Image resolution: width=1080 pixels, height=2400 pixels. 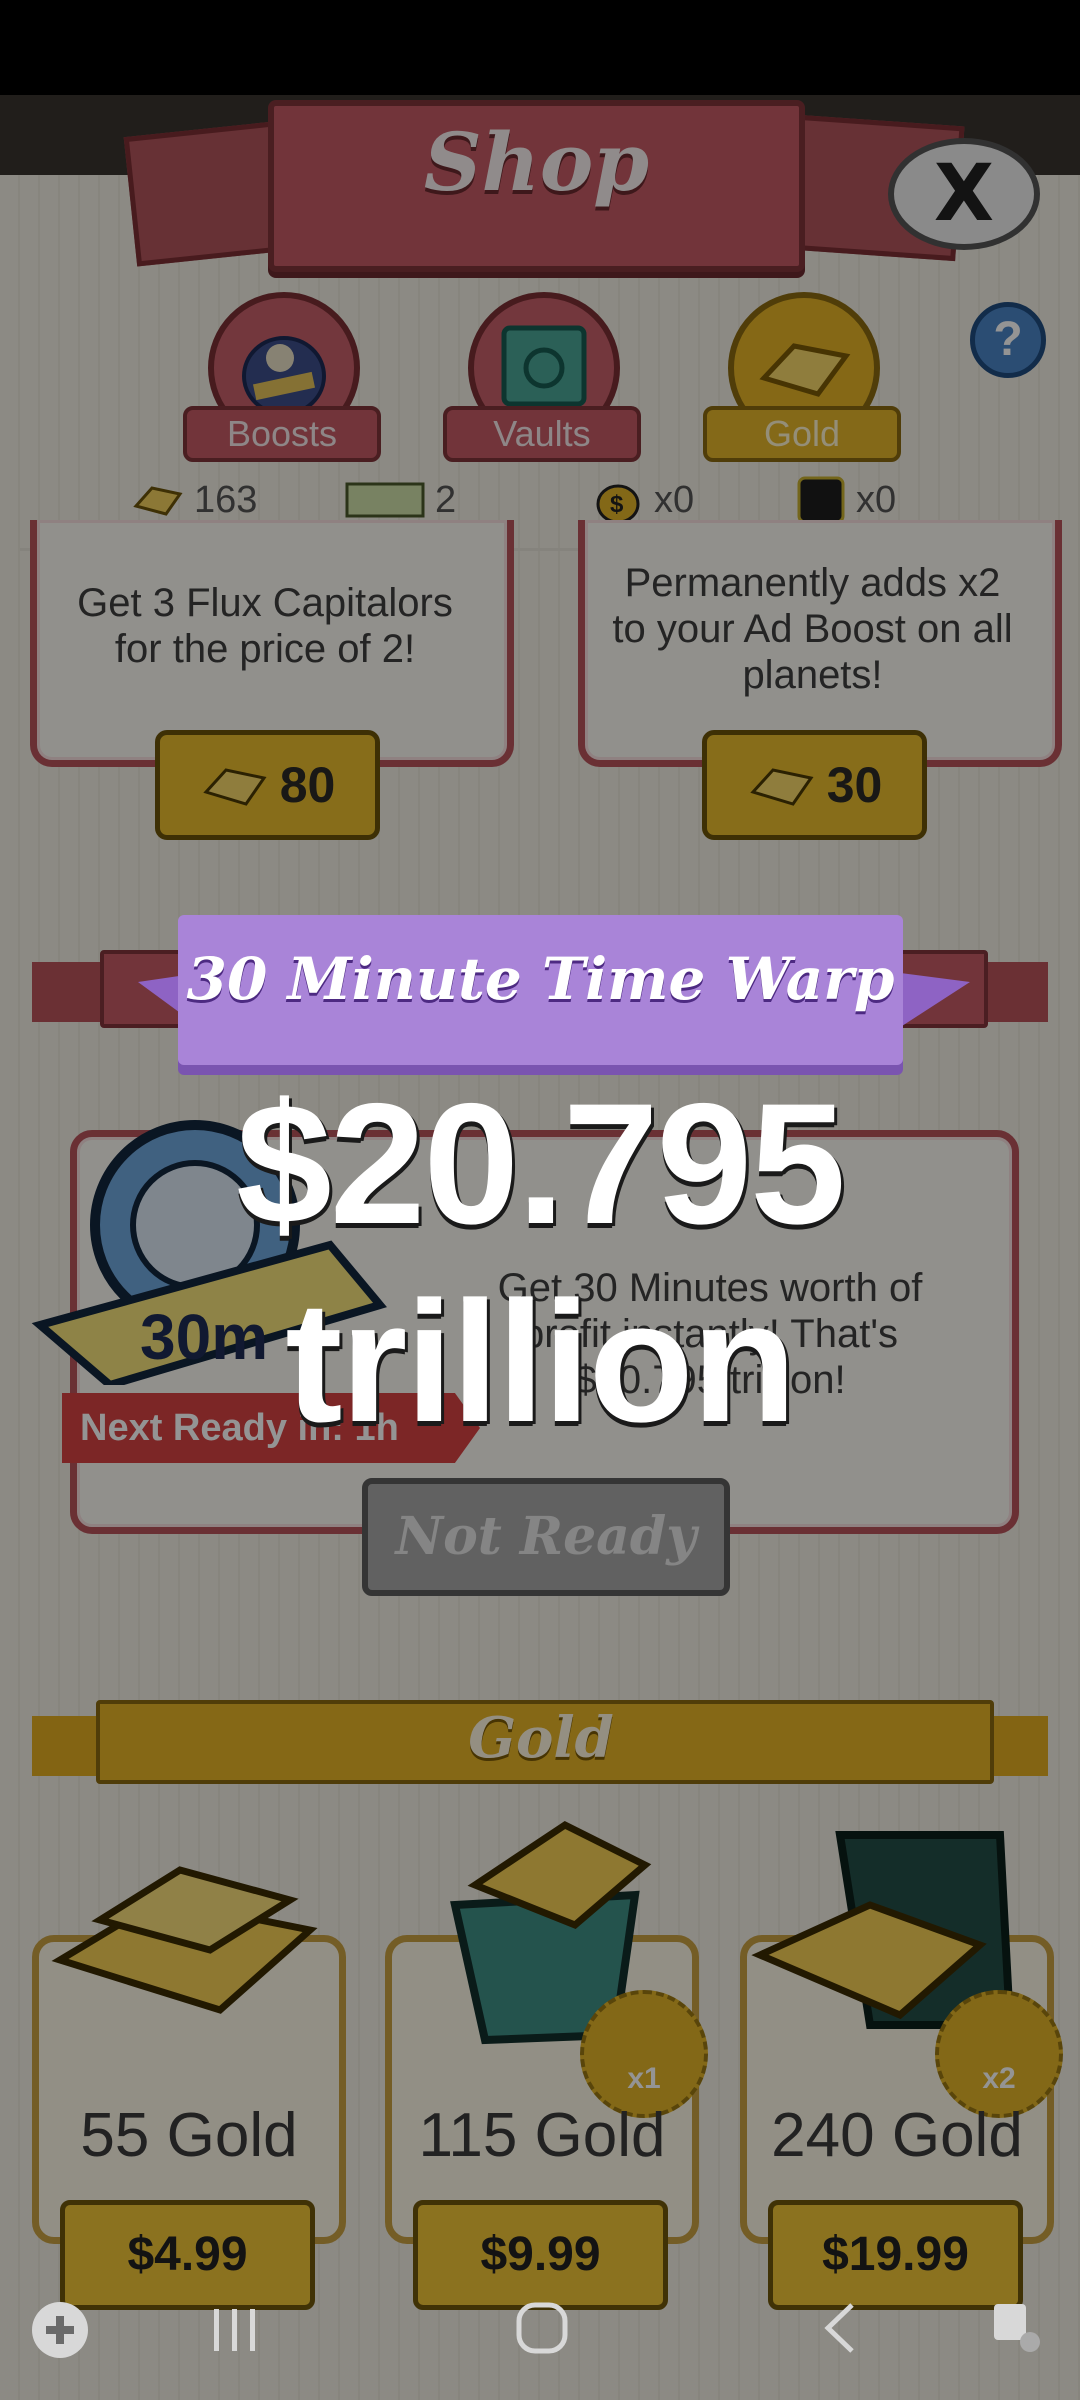 What do you see at coordinates (542, 2328) in the screenshot?
I see `home-icon` at bounding box center [542, 2328].